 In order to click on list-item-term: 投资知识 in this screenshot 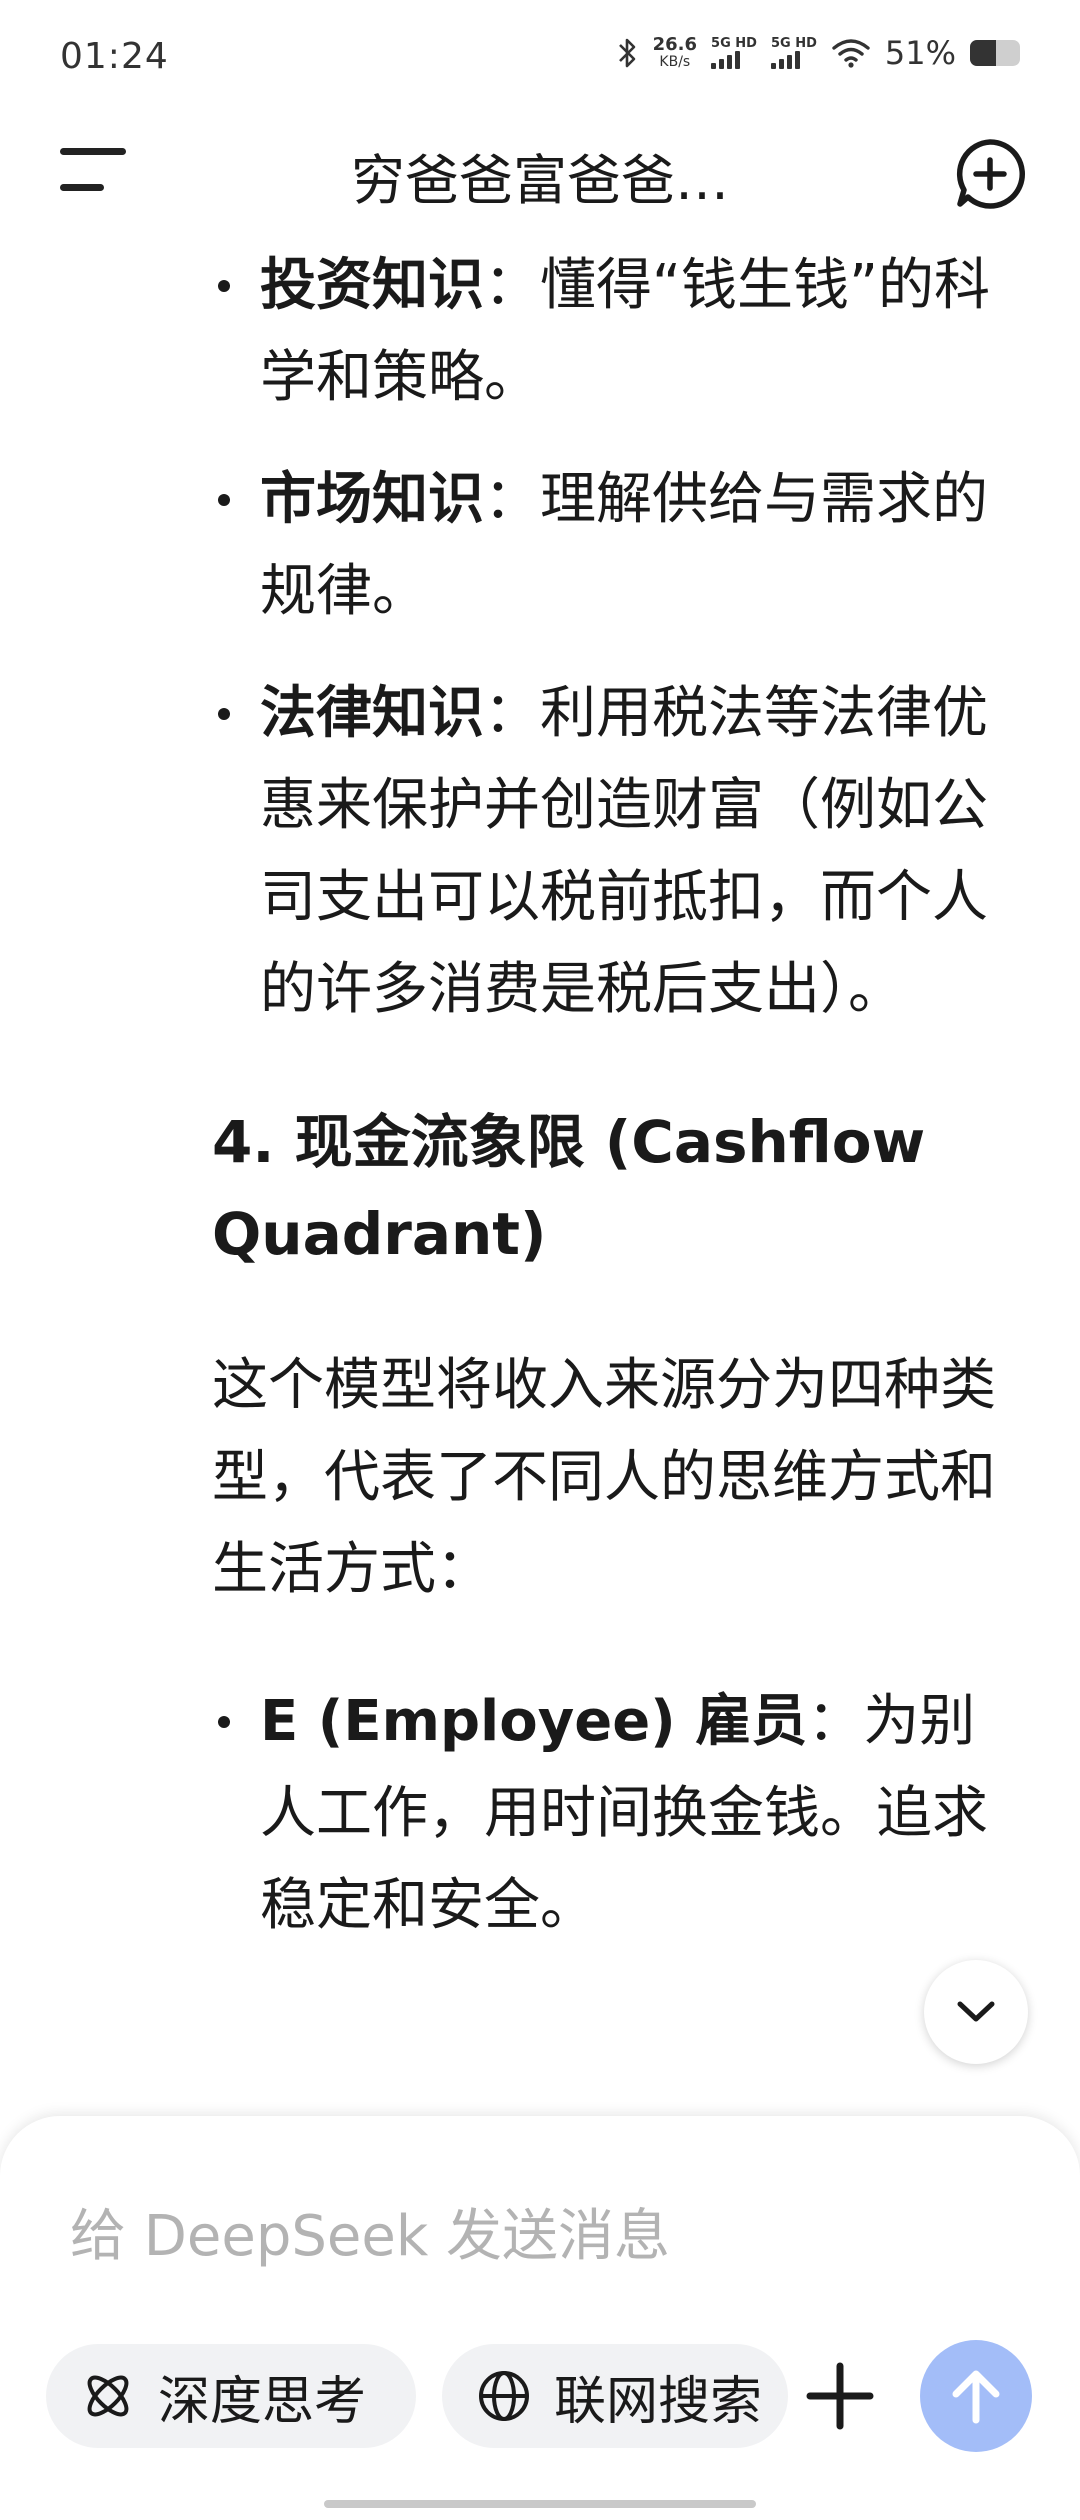, I will do `click(372, 285)`.